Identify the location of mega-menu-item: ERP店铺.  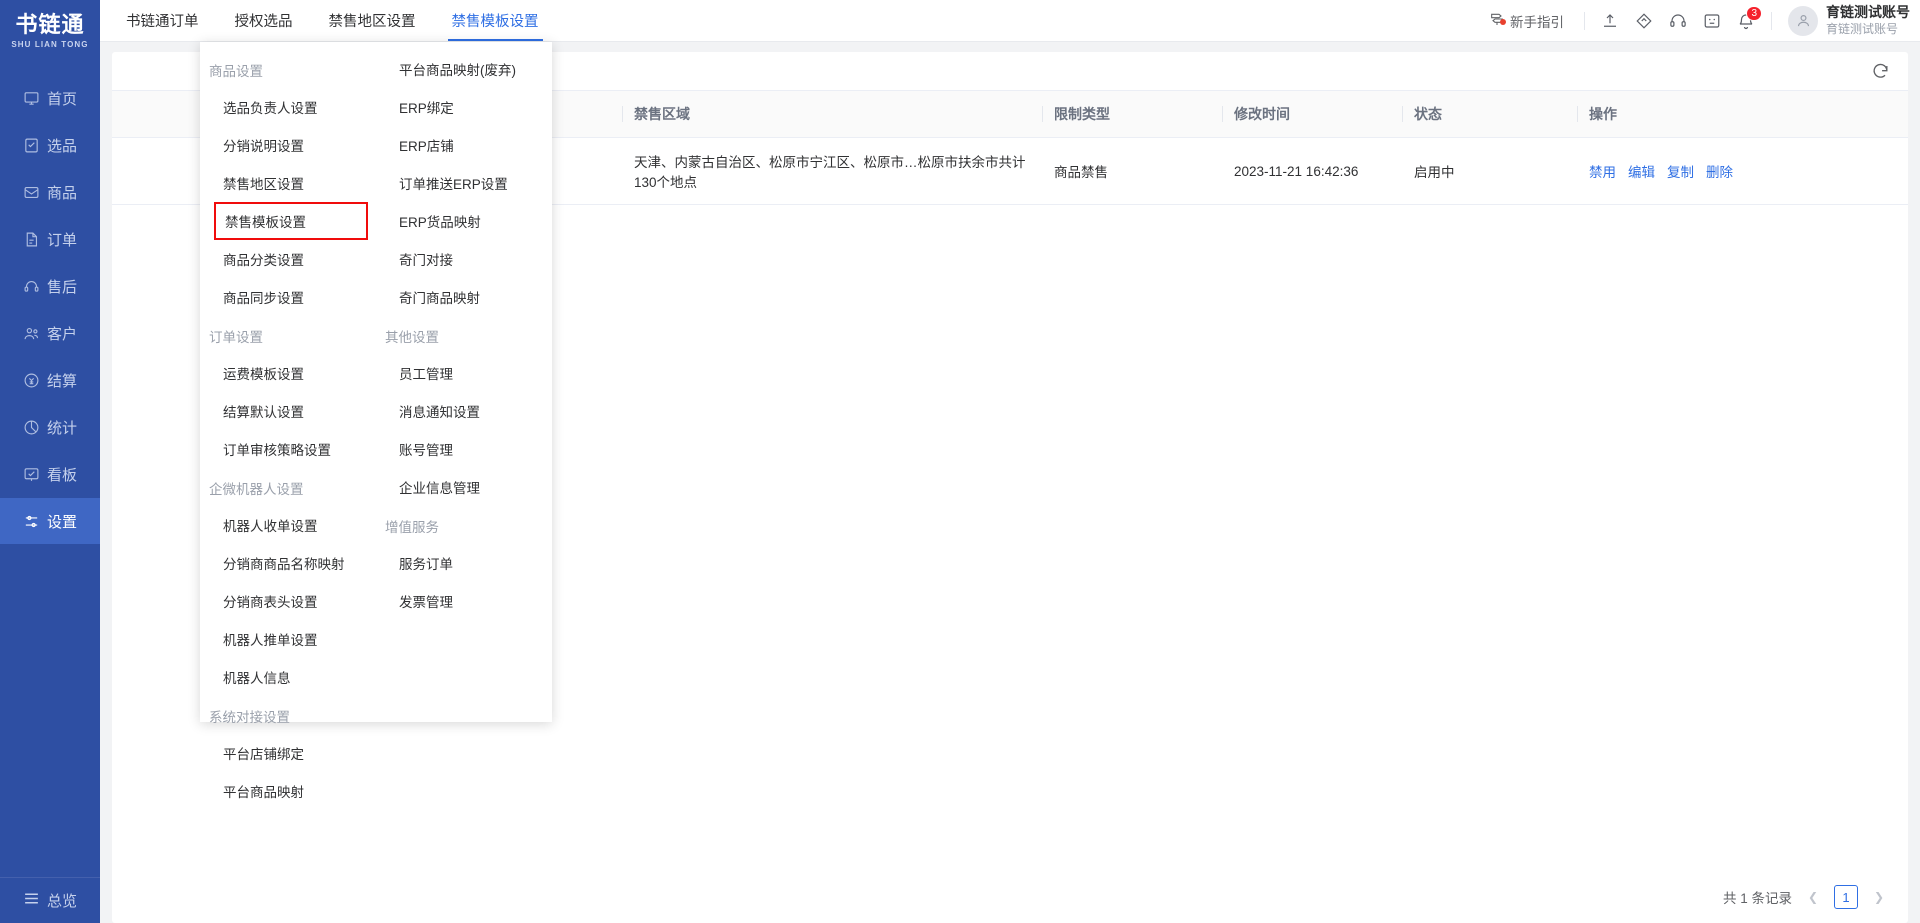
(464, 145).